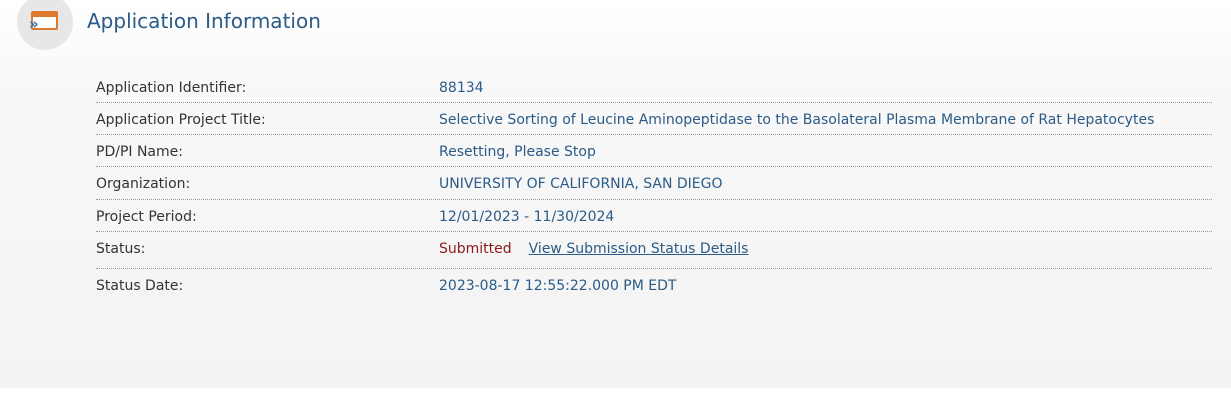 The image size is (1231, 420). Describe the element at coordinates (517, 152) in the screenshot. I see `pdpi-name-value: Resetting, Please Stop` at that location.